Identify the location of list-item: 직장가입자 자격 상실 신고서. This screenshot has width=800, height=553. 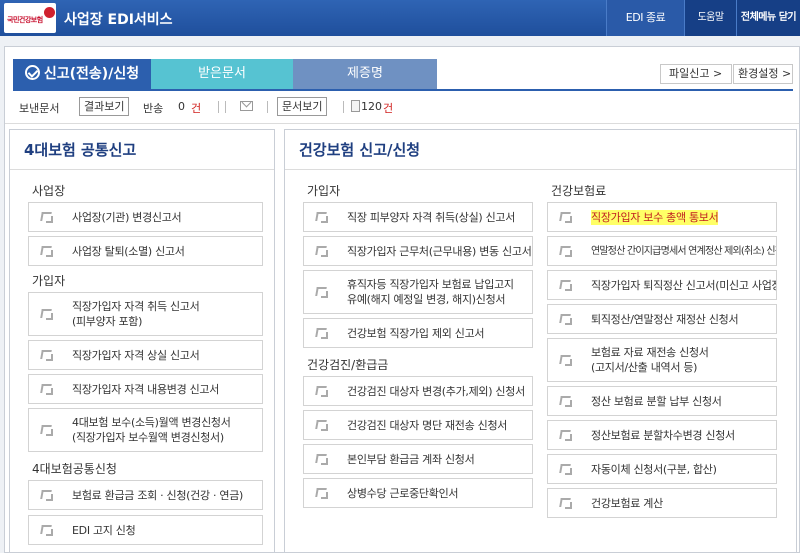
(145, 355).